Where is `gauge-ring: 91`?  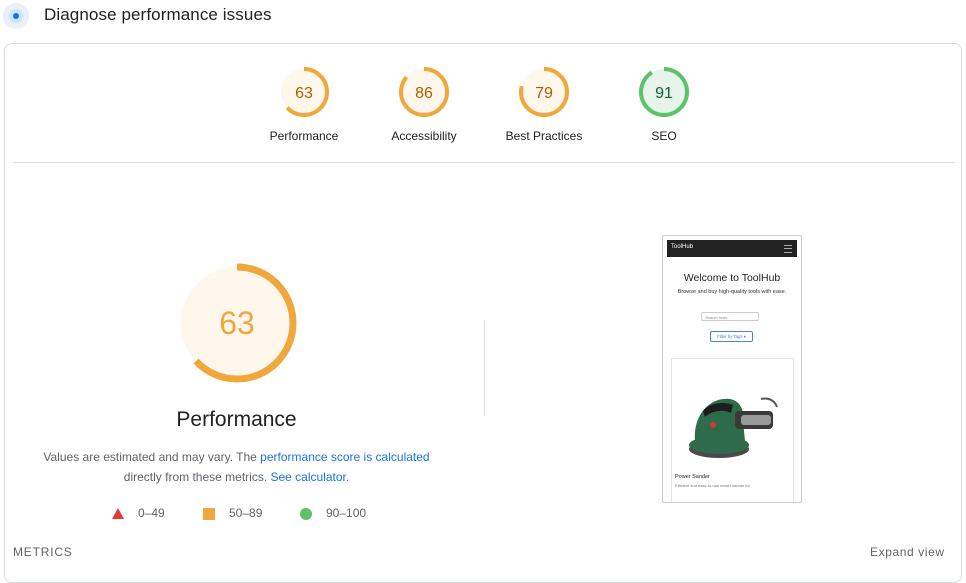 gauge-ring: 91 is located at coordinates (664, 92).